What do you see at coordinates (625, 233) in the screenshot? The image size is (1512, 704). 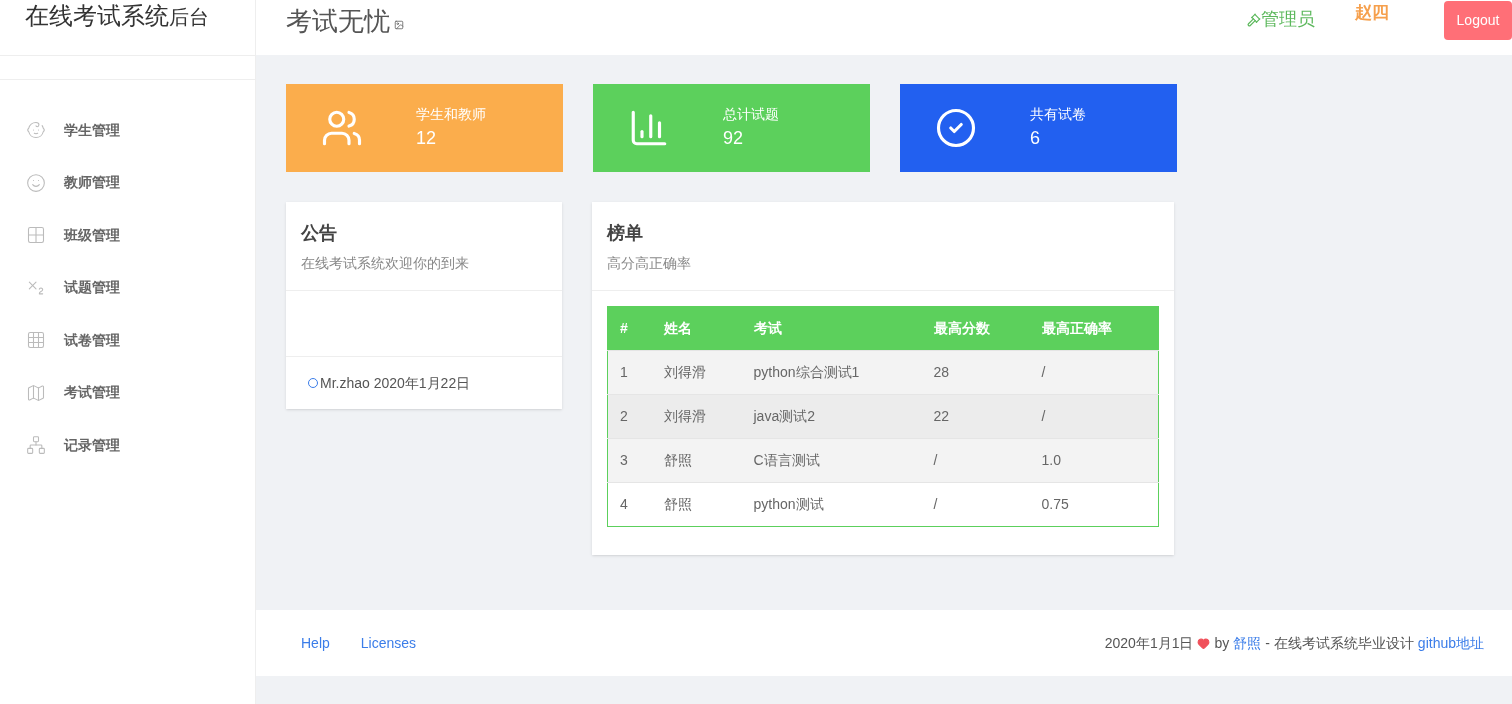 I see `card-title: 榜单` at bounding box center [625, 233].